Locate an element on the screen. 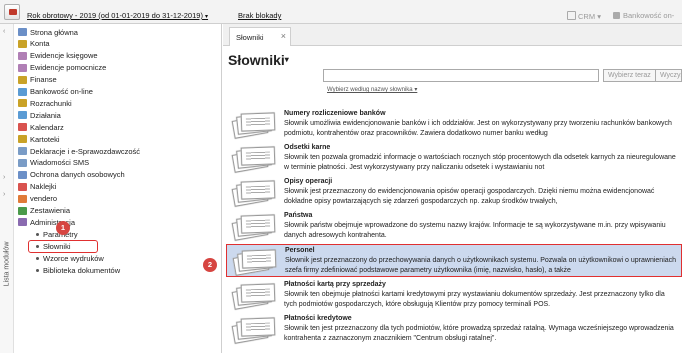 This screenshot has height=353, width=682. sidebar-item-label: Działania is located at coordinates (45, 115).